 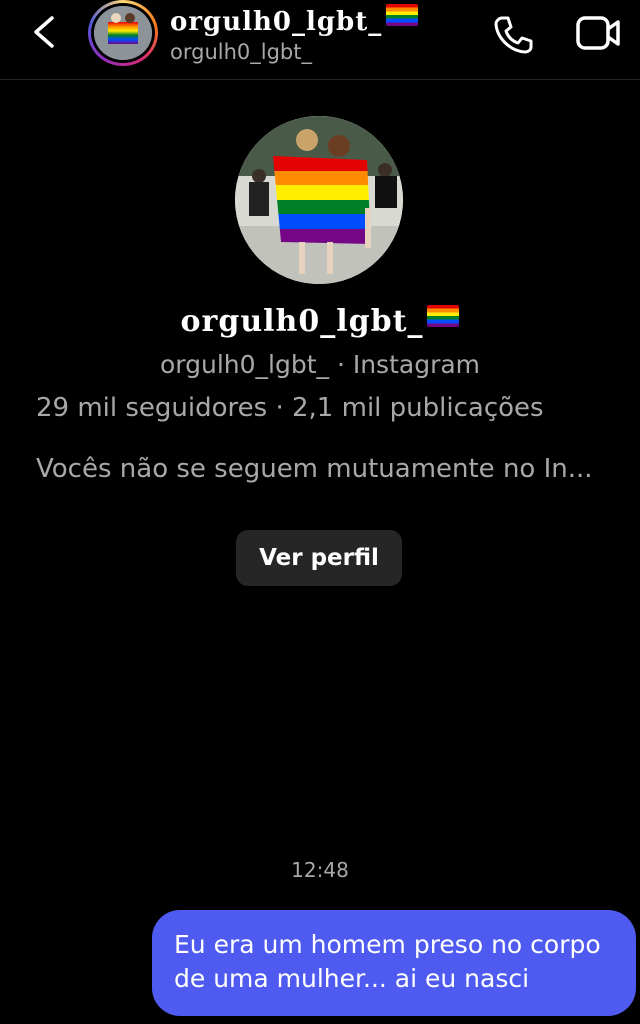 What do you see at coordinates (276, 22) in the screenshot?
I see `header-display-name-text: orgulh0_lgbt_` at bounding box center [276, 22].